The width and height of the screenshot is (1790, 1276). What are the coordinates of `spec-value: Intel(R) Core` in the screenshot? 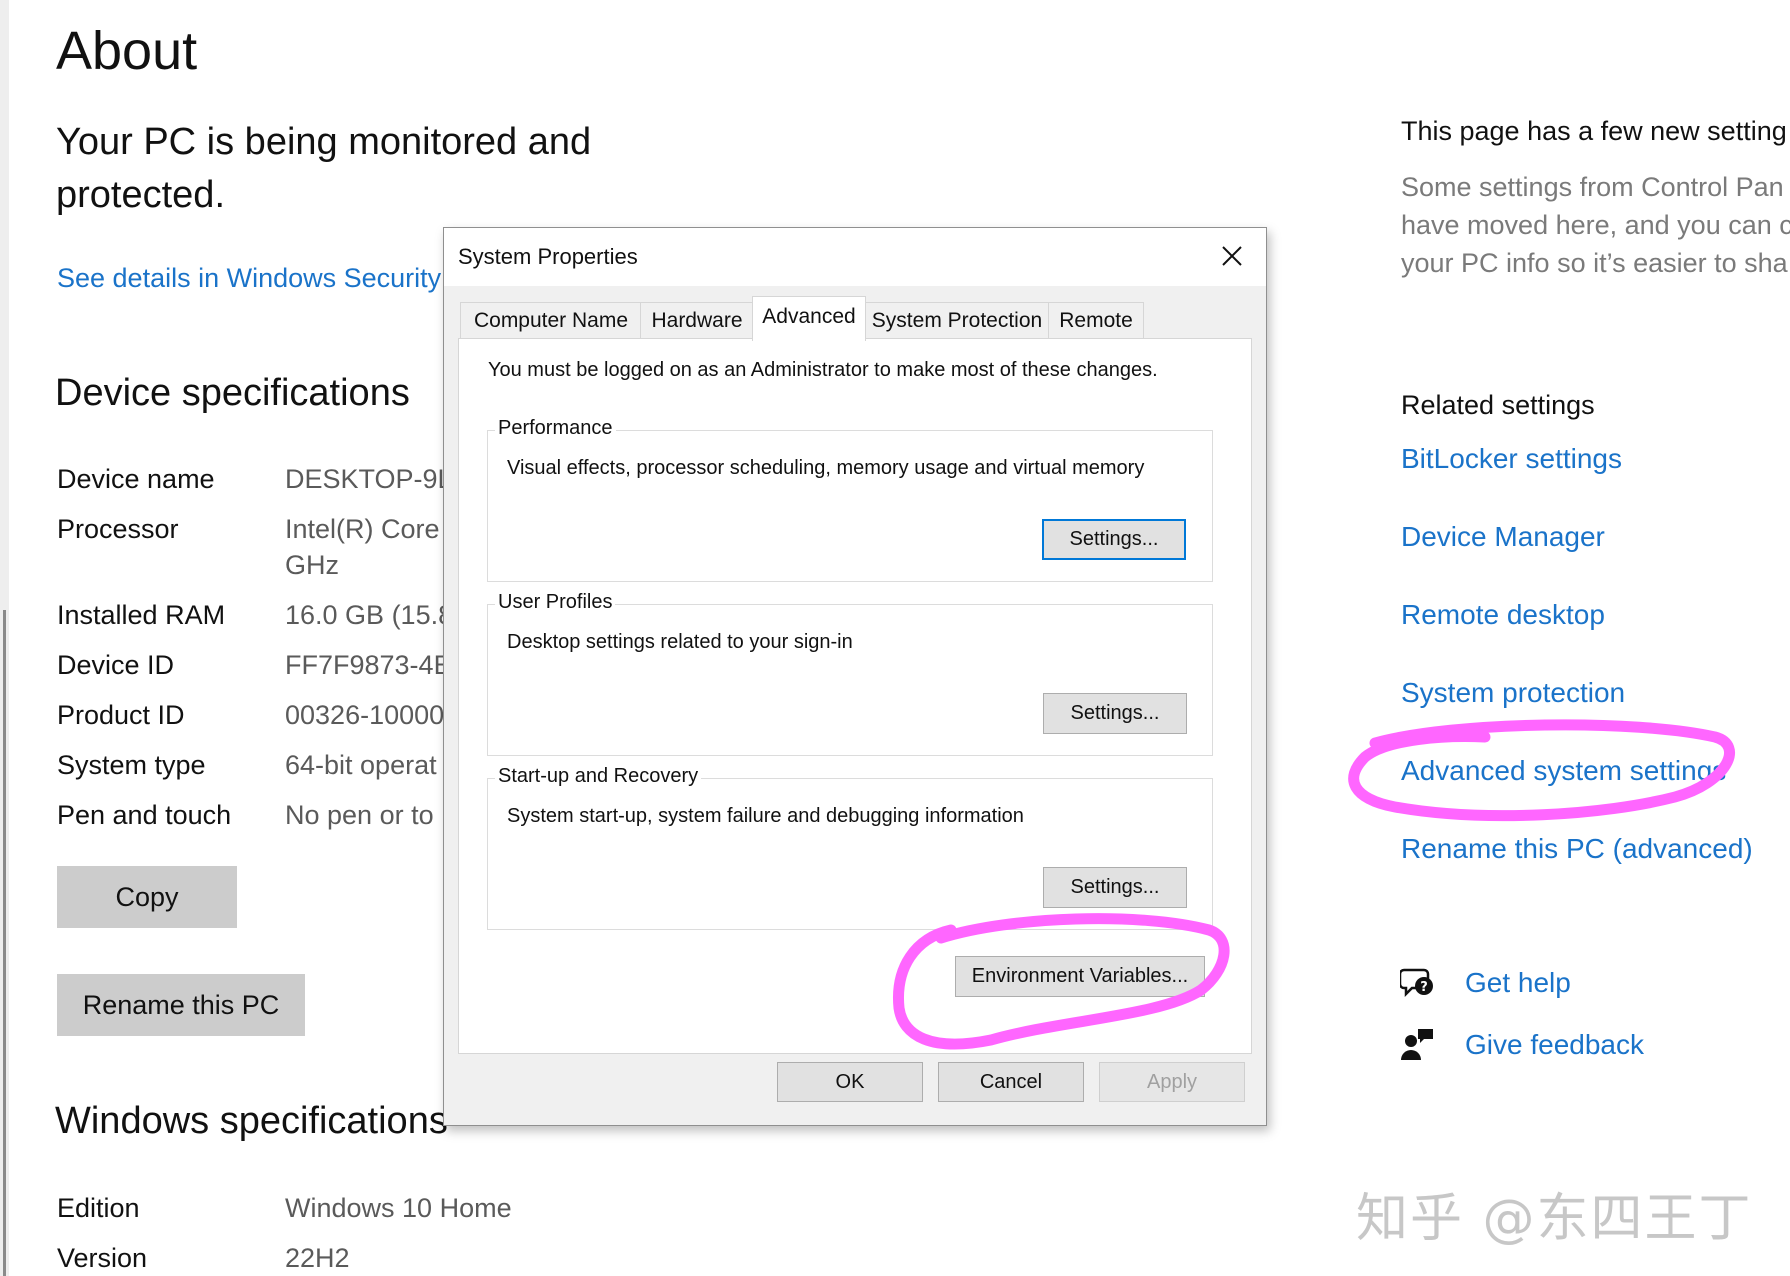 It's located at (362, 529).